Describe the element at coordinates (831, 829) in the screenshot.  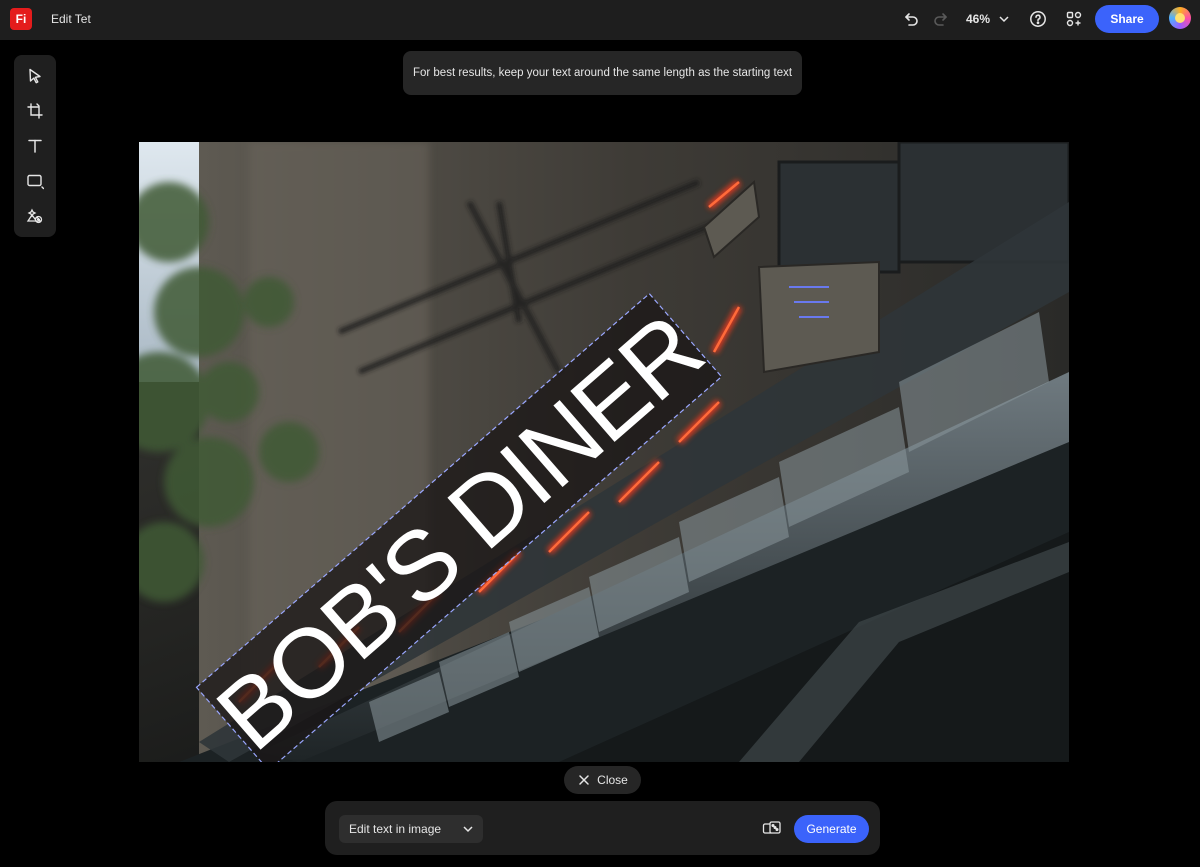
I see `generate-button: Generate` at that location.